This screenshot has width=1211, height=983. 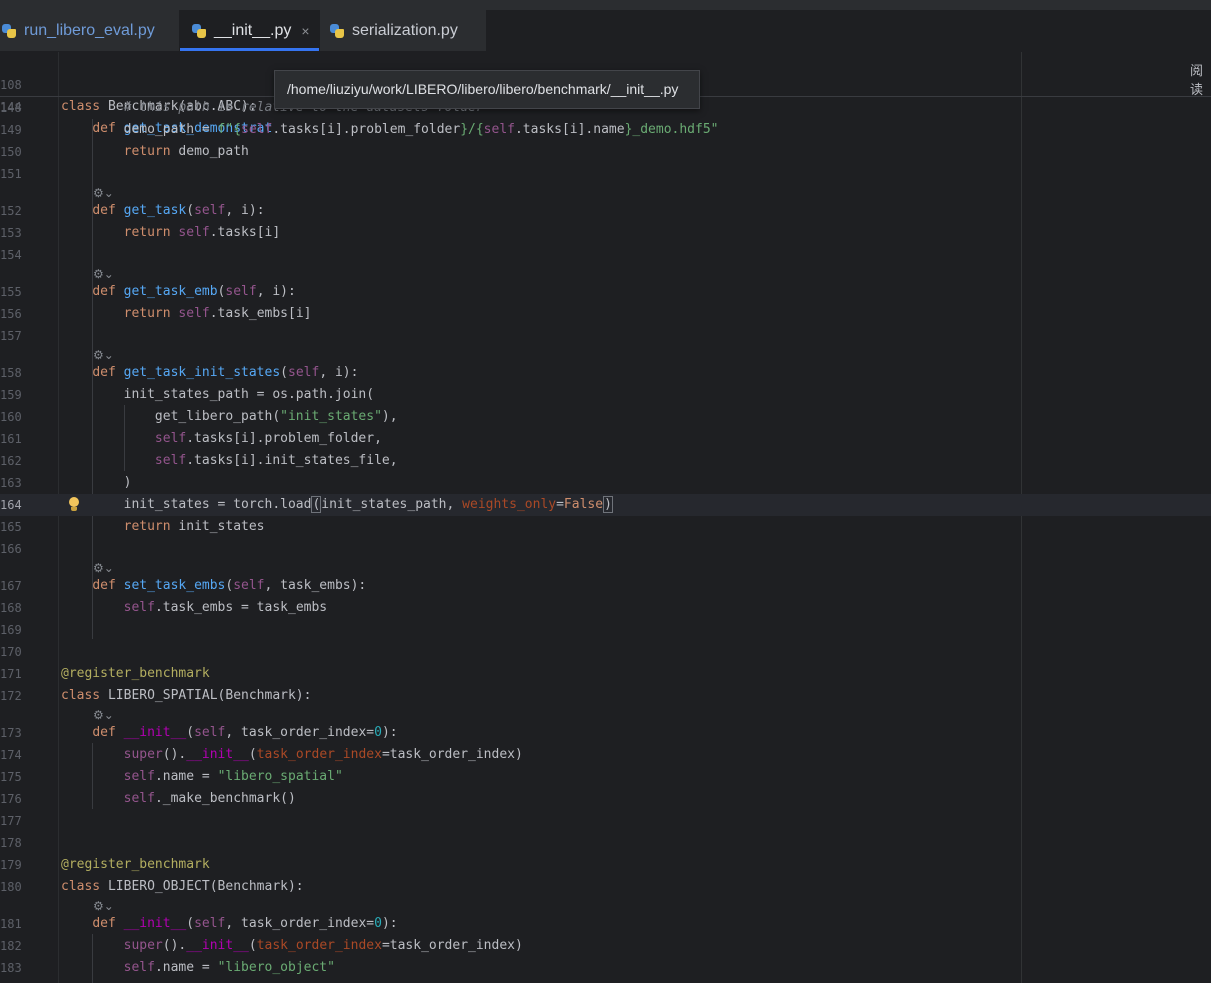 I want to click on line-number: 169, so click(x=11, y=630).